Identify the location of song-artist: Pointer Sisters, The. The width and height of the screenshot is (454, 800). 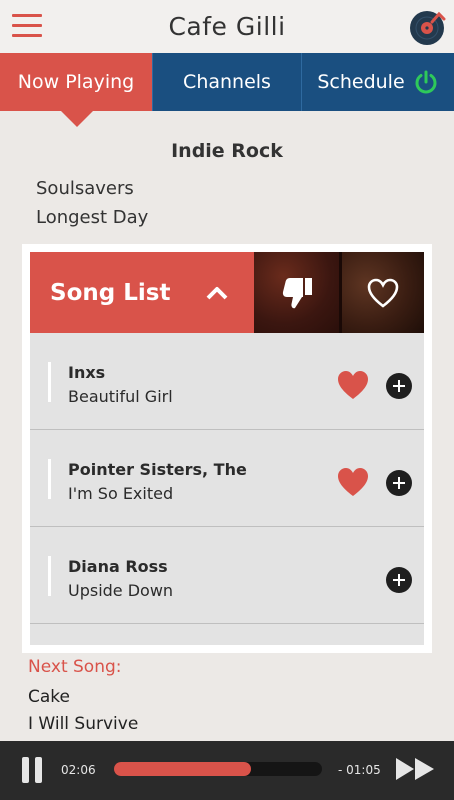
(157, 469).